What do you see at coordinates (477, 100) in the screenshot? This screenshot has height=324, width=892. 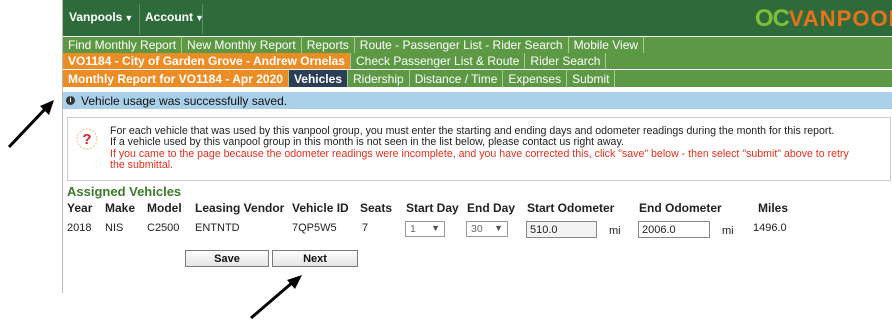 I see `success-message-bar: i Vehicle usage was successfully saved.` at bounding box center [477, 100].